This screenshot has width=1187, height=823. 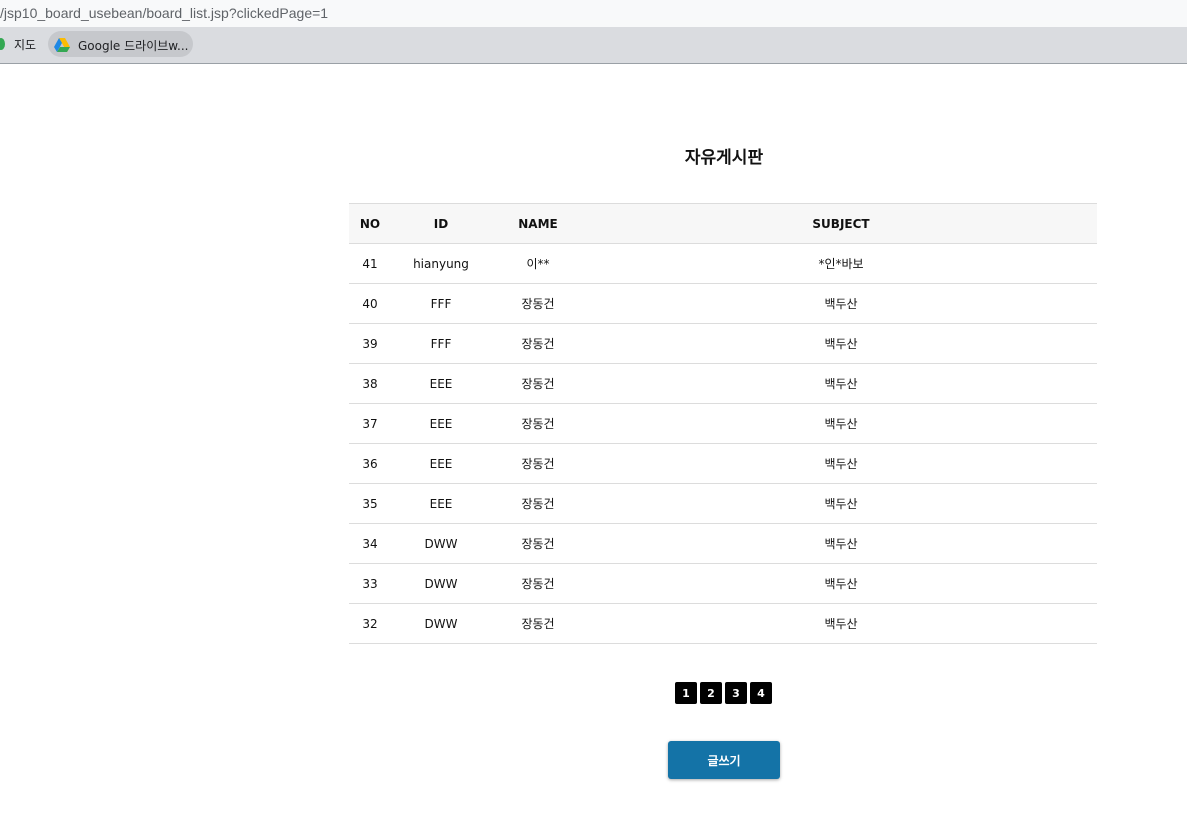 What do you see at coordinates (370, 503) in the screenshot?
I see `cell-no: 35` at bounding box center [370, 503].